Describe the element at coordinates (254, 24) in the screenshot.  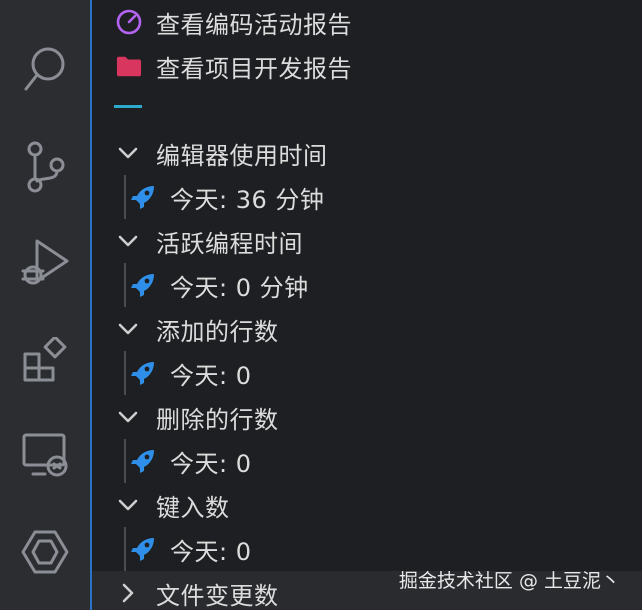
I see `view-coding-activity-label: 查看编码活动报告` at that location.